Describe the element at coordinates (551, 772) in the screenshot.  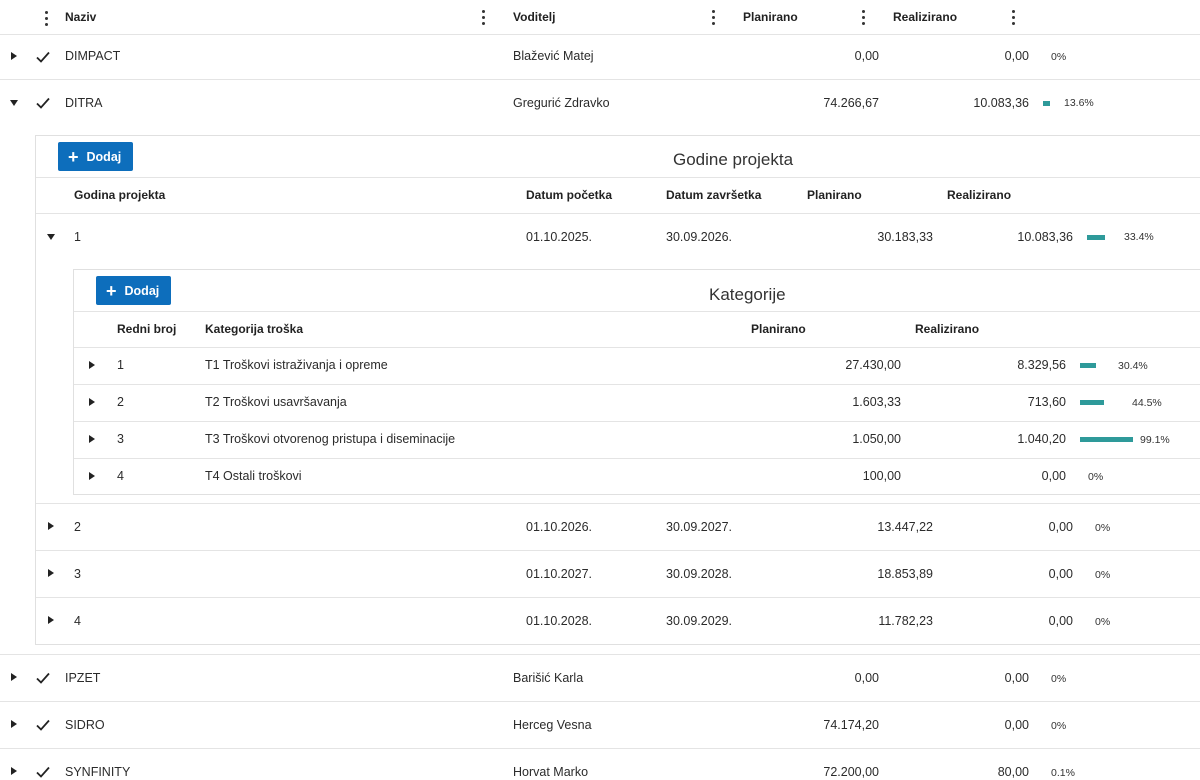
I see `project-lead: Horvat Marko` at that location.